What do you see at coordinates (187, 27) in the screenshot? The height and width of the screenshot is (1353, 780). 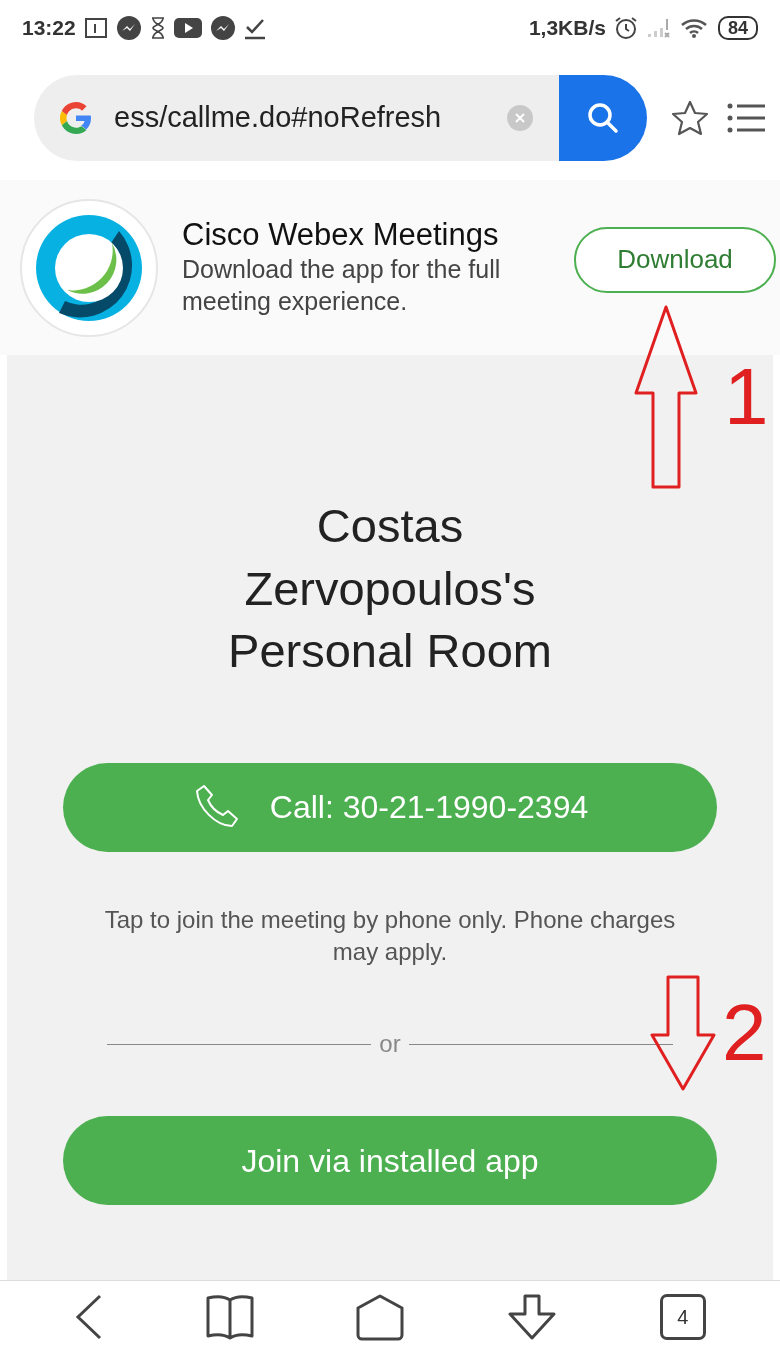 I see `video-play-icon` at bounding box center [187, 27].